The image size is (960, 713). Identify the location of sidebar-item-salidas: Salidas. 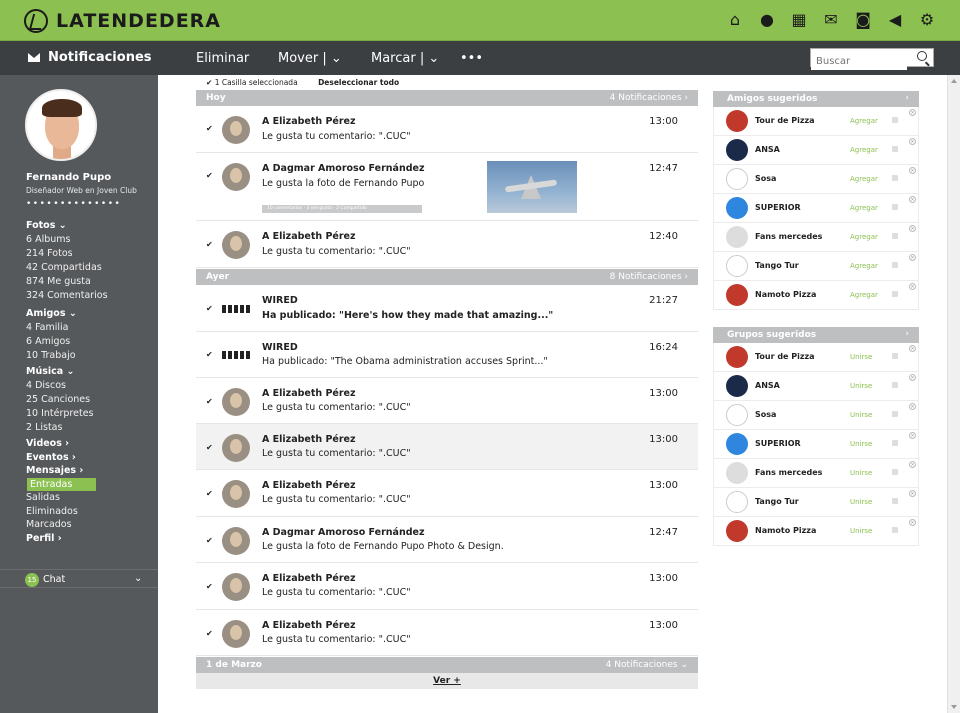
(61, 498).